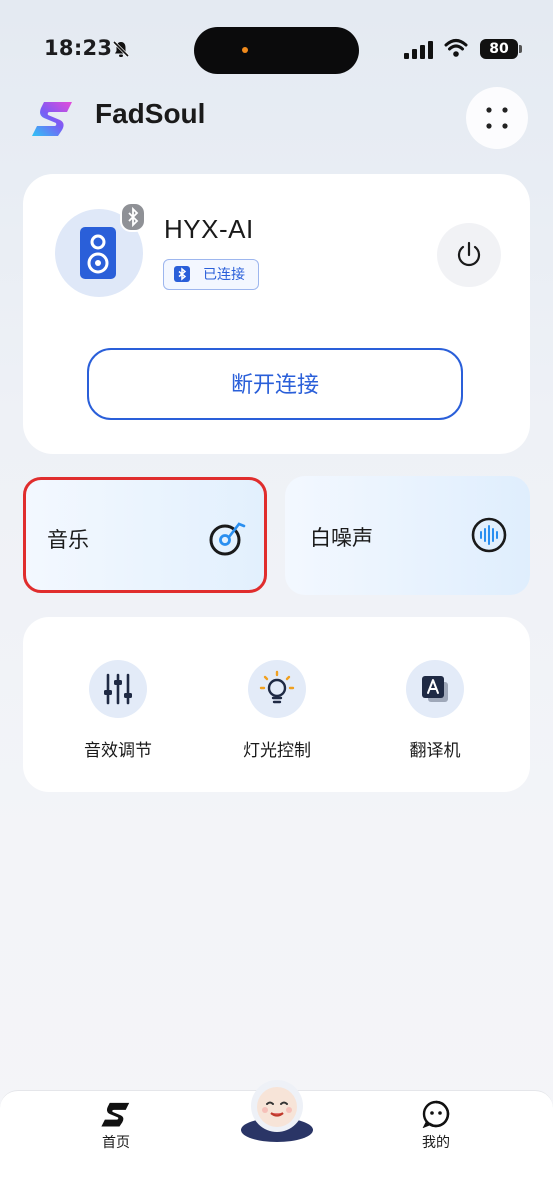 This screenshot has width=553, height=1201. What do you see at coordinates (118, 689) in the screenshot?
I see `equalizer-icon` at bounding box center [118, 689].